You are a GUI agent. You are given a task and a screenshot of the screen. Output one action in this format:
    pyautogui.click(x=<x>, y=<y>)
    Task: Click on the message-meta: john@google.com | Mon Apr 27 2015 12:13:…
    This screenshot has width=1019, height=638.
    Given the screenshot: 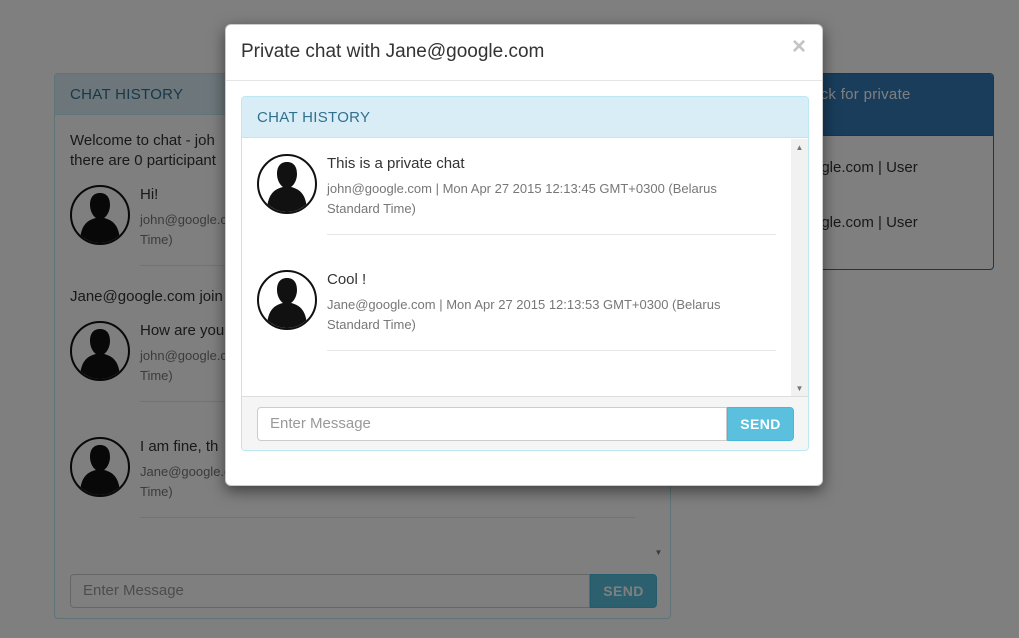 What is the action you would take?
    pyautogui.click(x=522, y=198)
    